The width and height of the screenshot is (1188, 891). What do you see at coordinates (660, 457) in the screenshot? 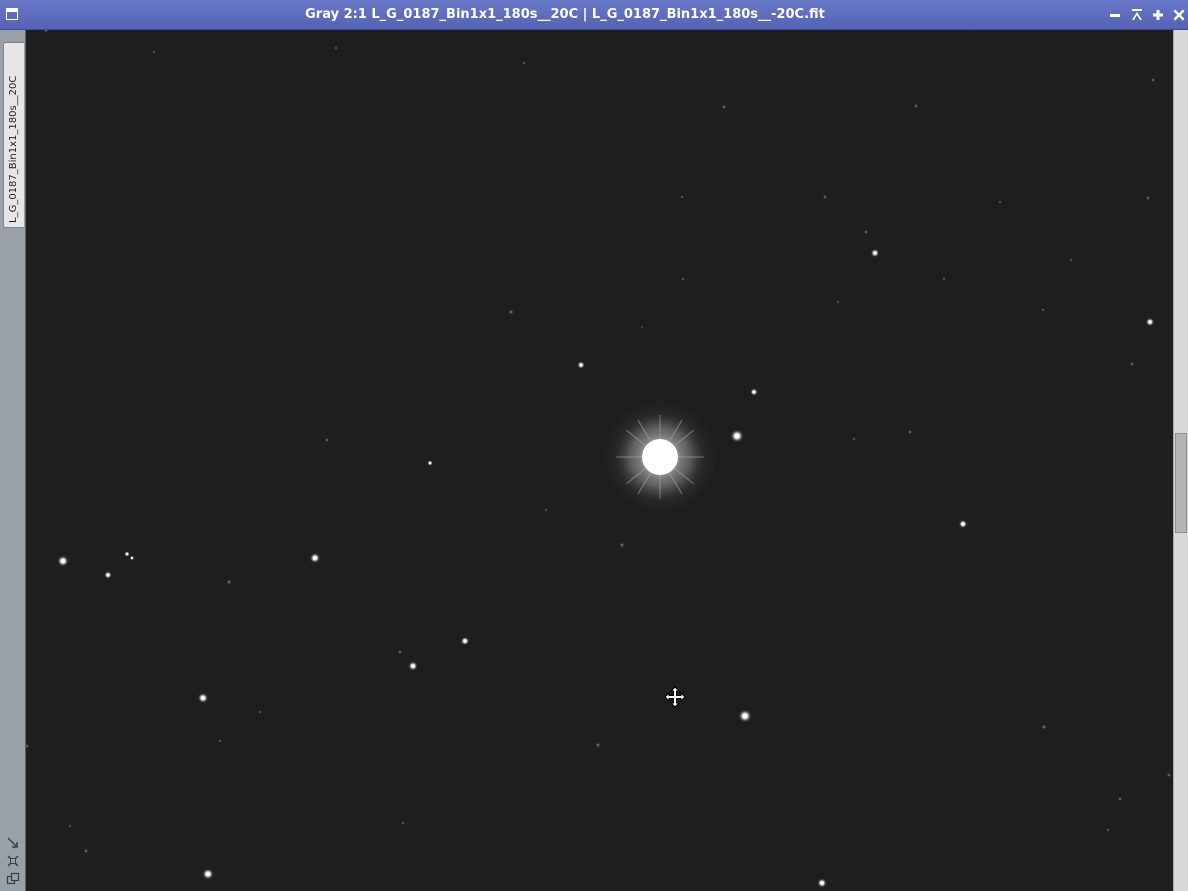
I see `bright-star` at bounding box center [660, 457].